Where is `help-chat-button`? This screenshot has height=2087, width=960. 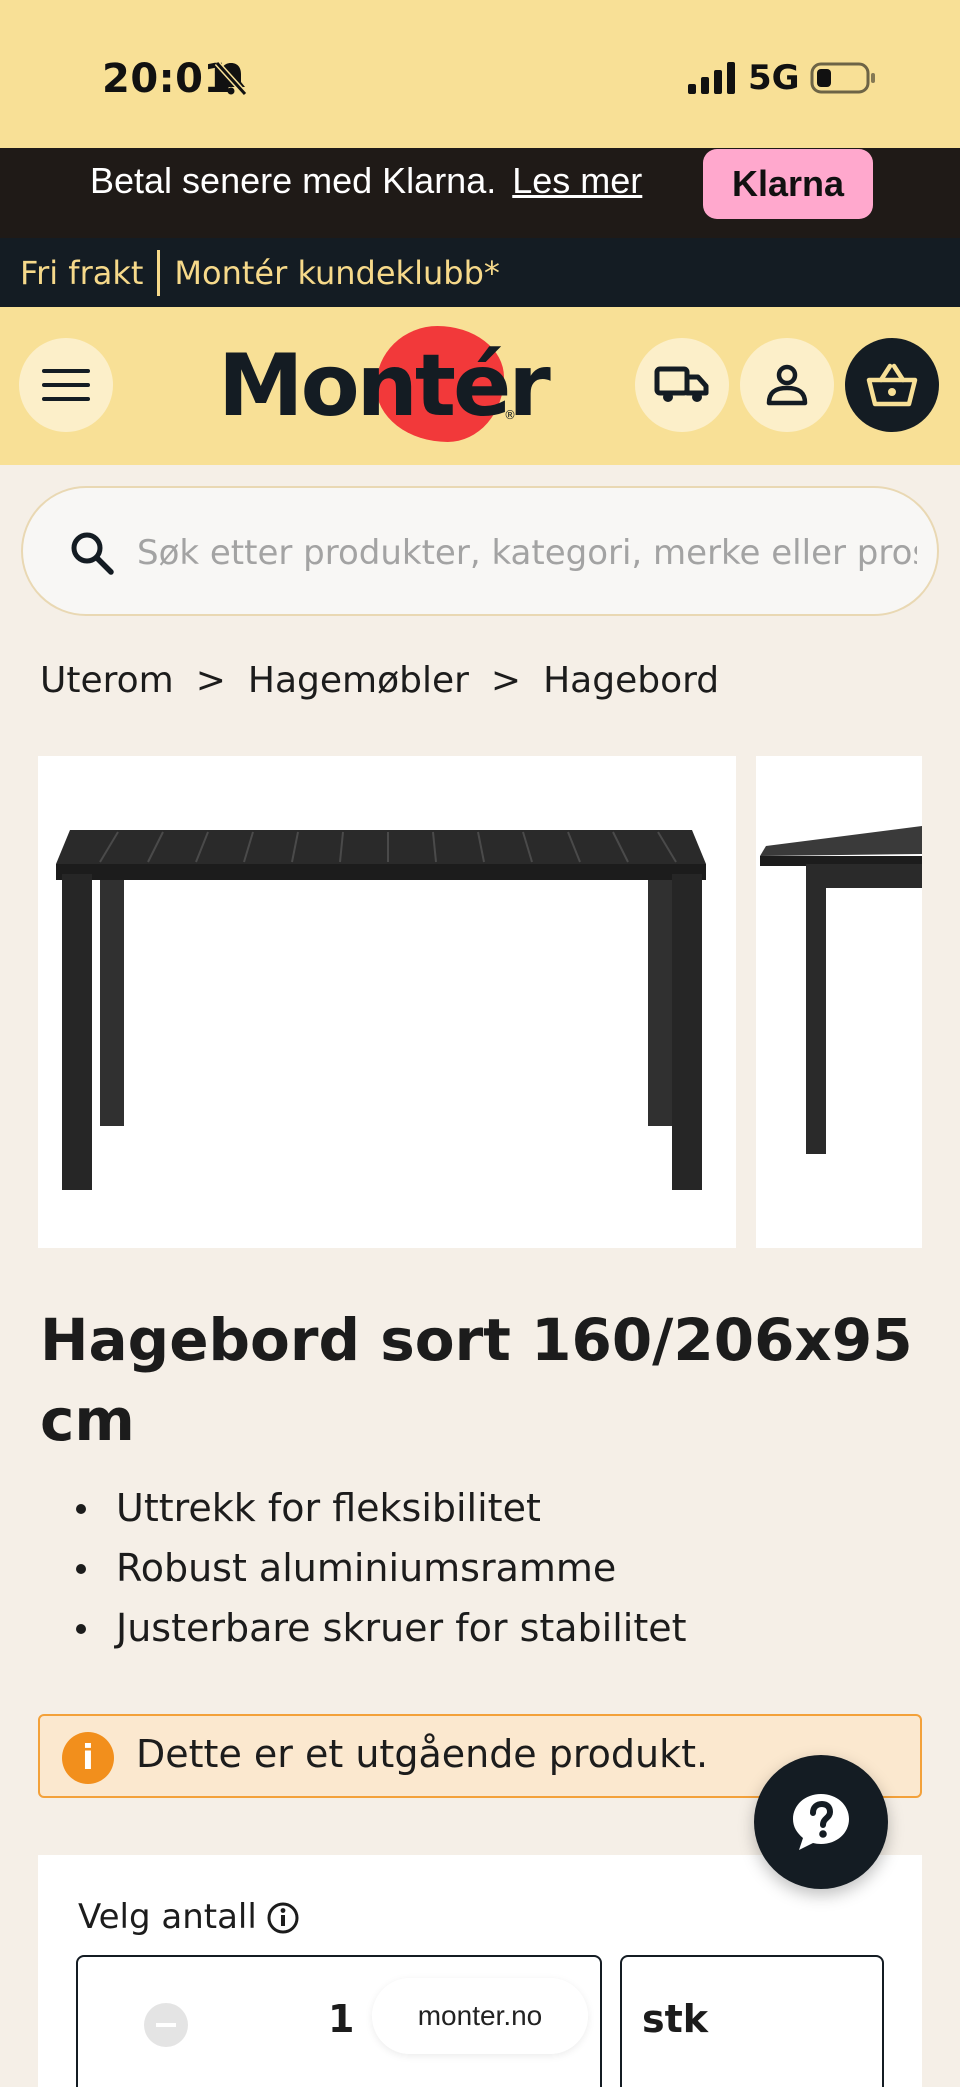
help-chat-button is located at coordinates (821, 1822).